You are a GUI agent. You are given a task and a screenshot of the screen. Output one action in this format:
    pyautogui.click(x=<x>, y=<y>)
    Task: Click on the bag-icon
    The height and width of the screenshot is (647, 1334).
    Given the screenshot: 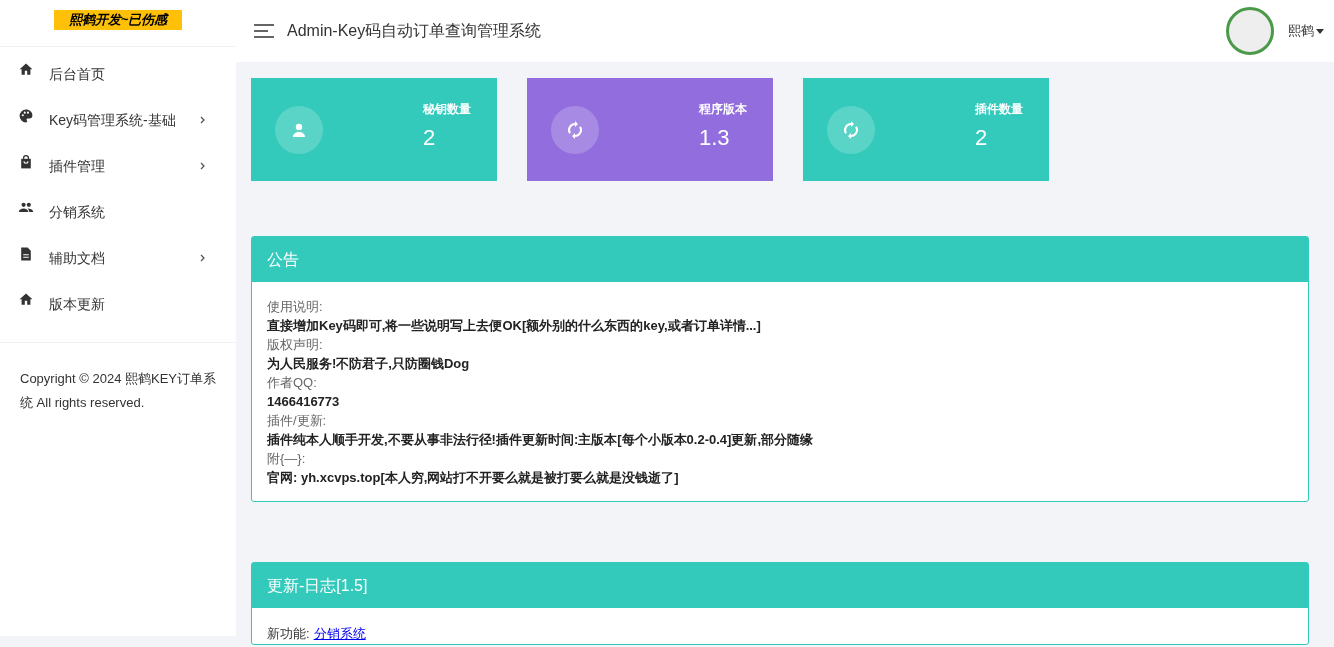 What is the action you would take?
    pyautogui.click(x=26, y=162)
    